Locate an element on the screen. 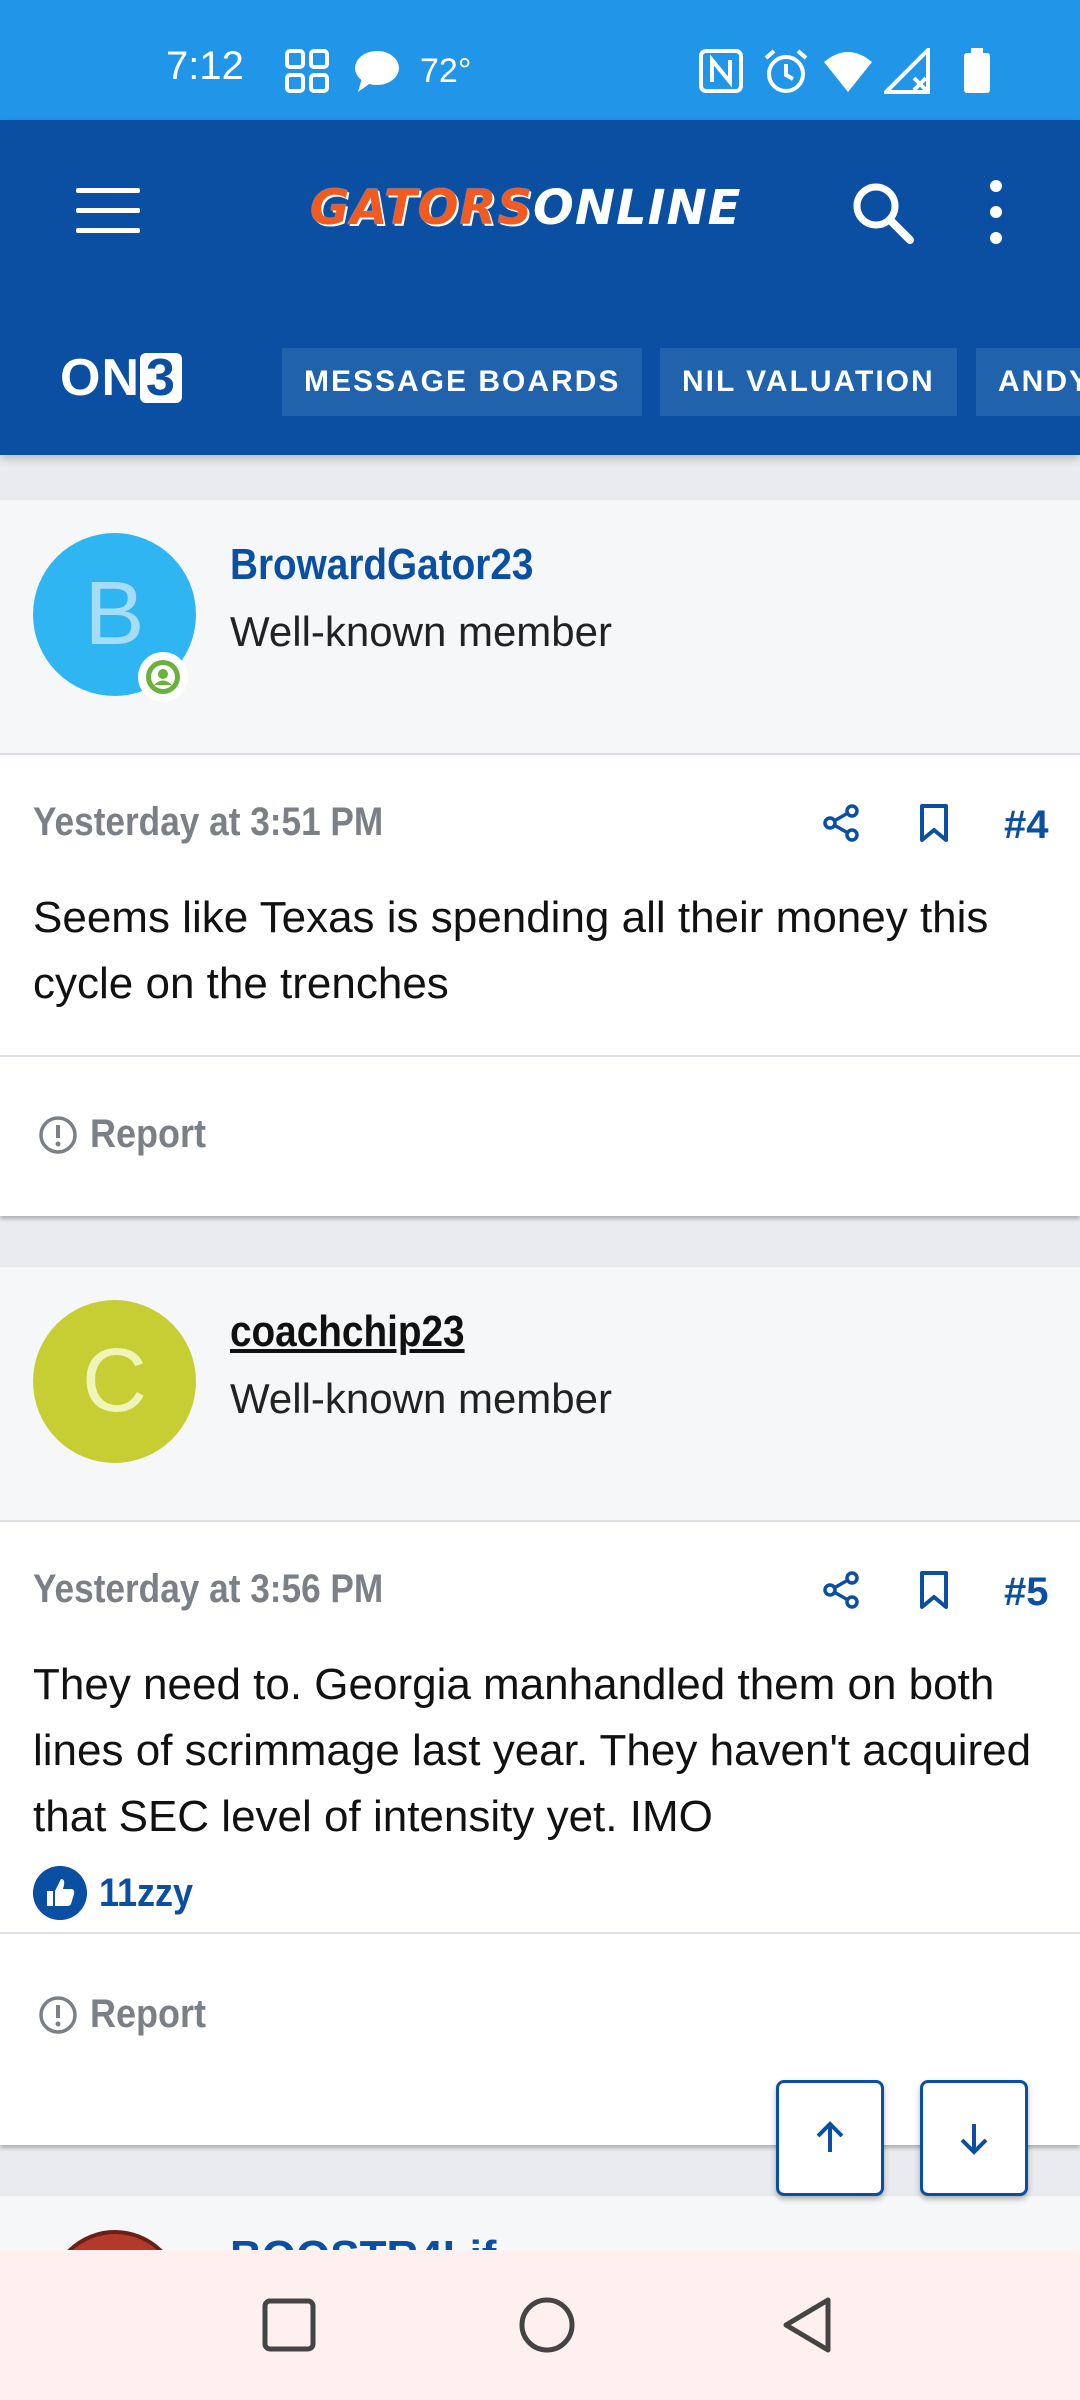  logo-primary-text: GATORS is located at coordinates (422, 208).